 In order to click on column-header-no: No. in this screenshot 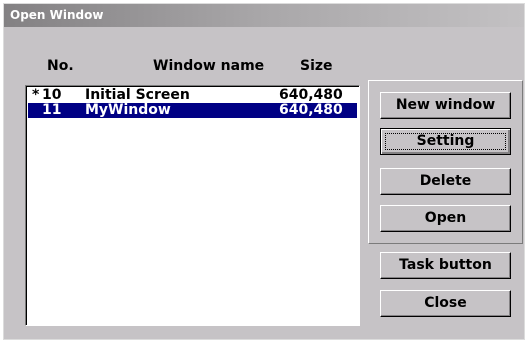, I will do `click(60, 66)`.